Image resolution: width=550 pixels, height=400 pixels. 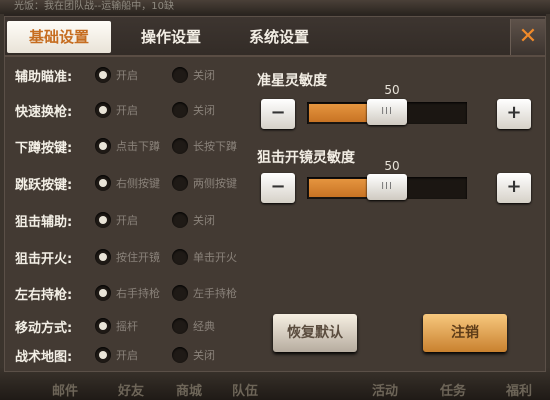 I want to click on crosshair-sensitivity-title: 准星灵敏度, so click(x=292, y=81).